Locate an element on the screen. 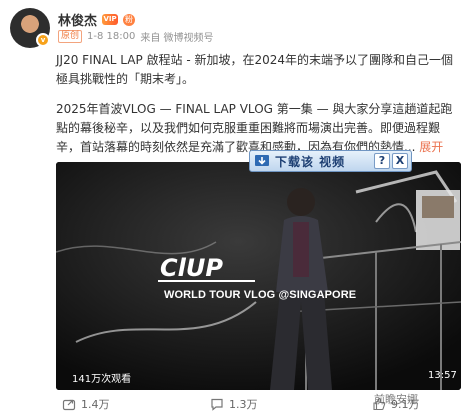 This screenshot has width=467, height=414. origin-tag: 原创 is located at coordinates (70, 36).